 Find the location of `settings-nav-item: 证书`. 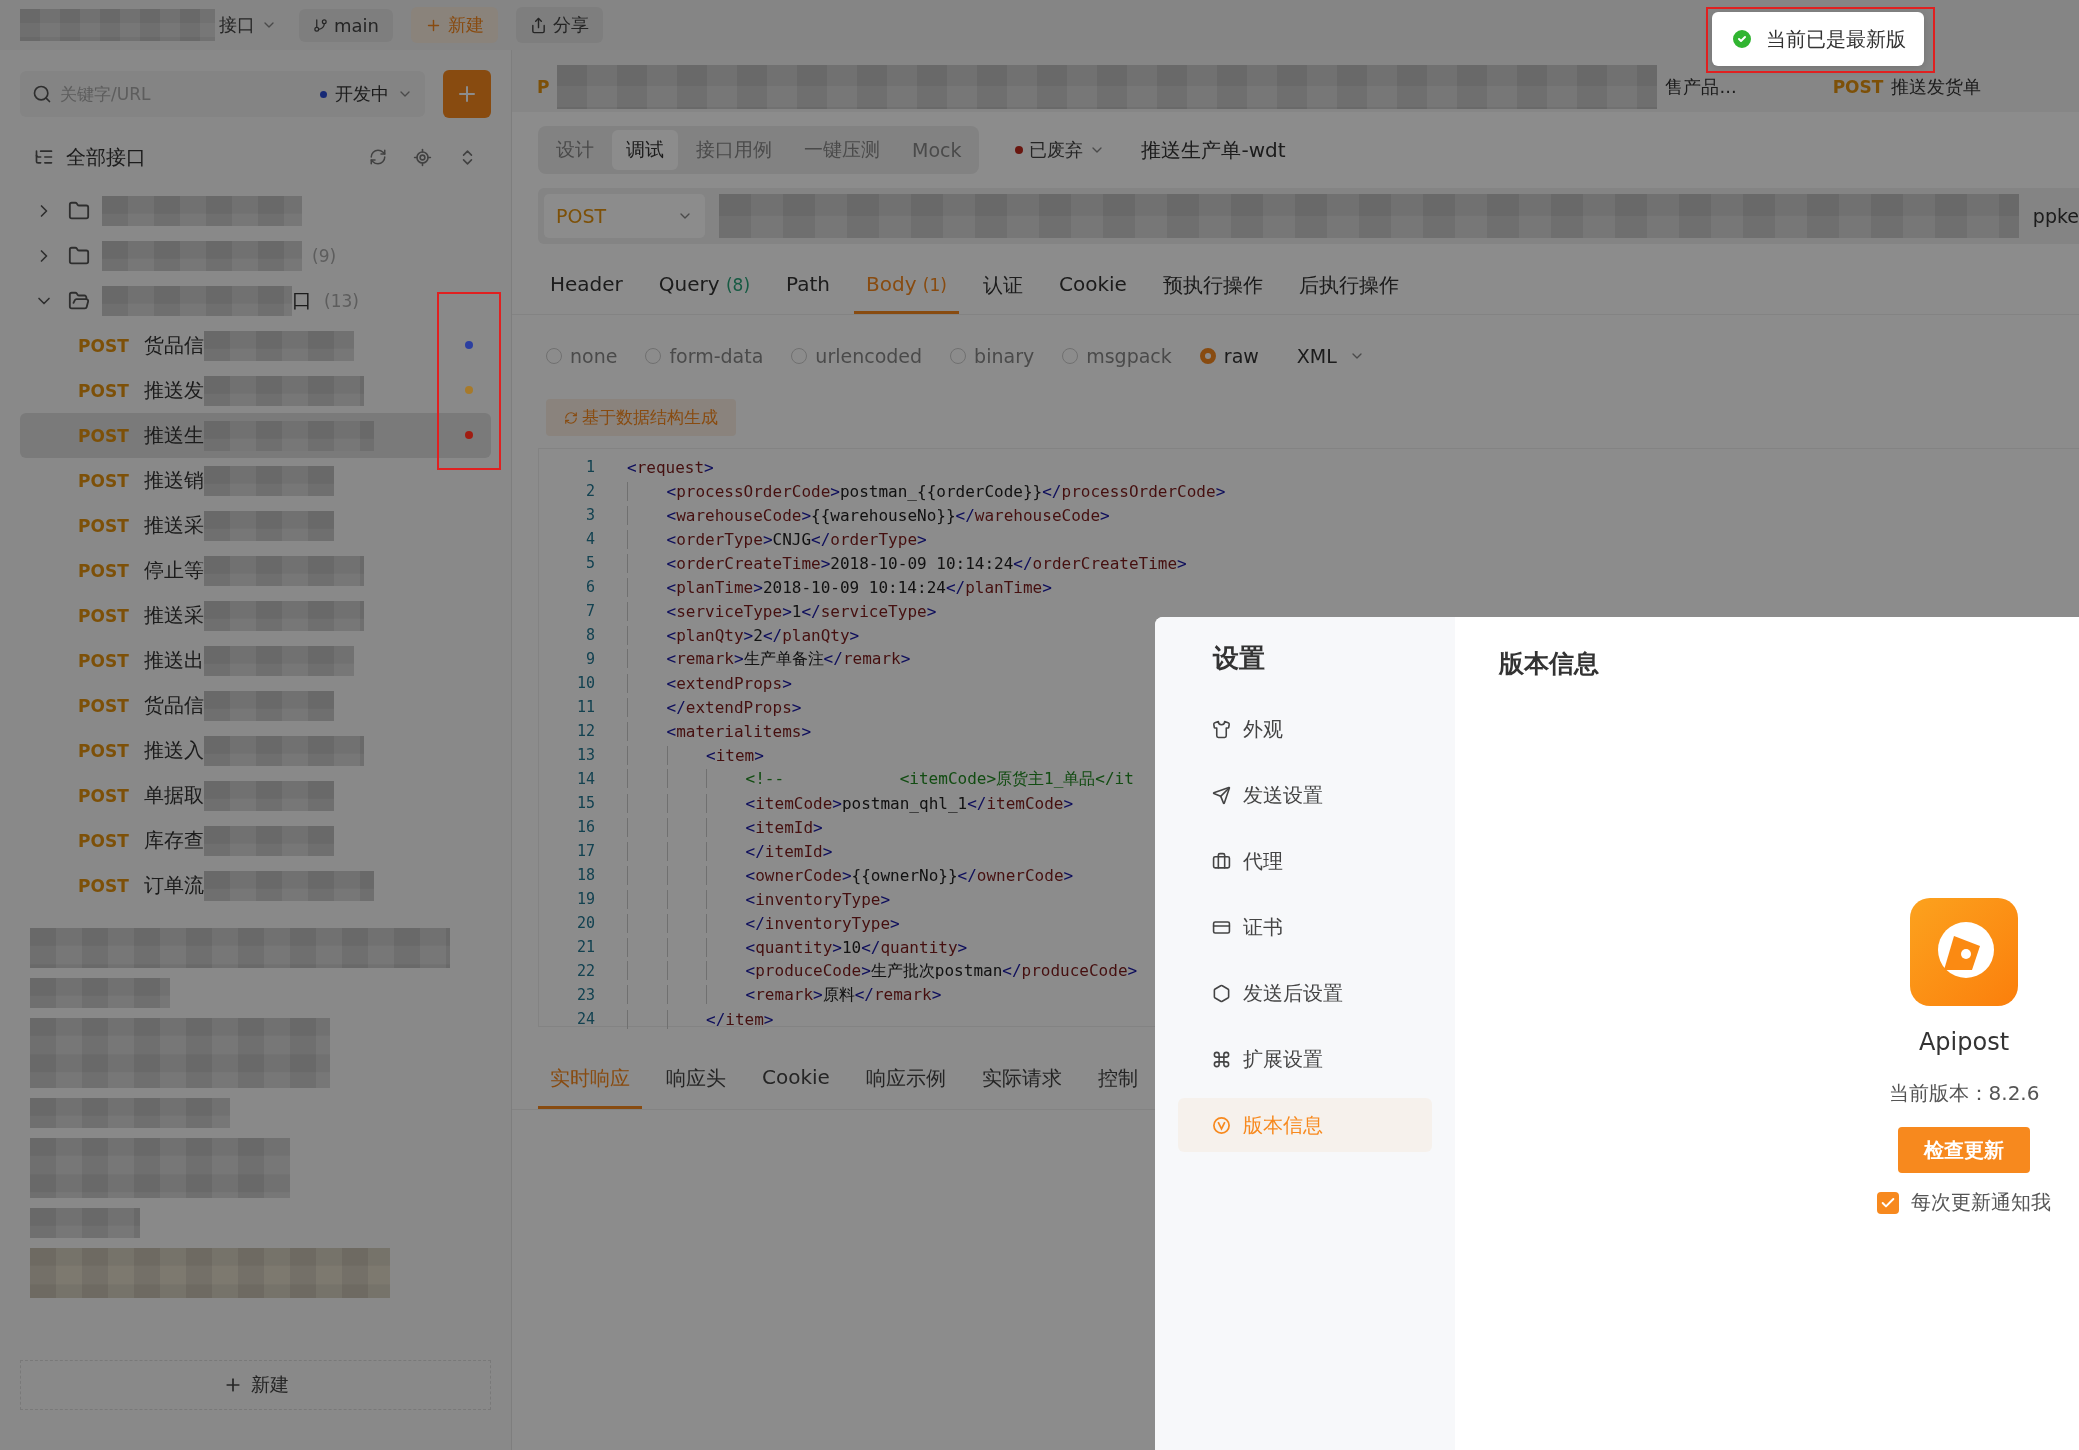

settings-nav-item: 证书 is located at coordinates (1305, 927).